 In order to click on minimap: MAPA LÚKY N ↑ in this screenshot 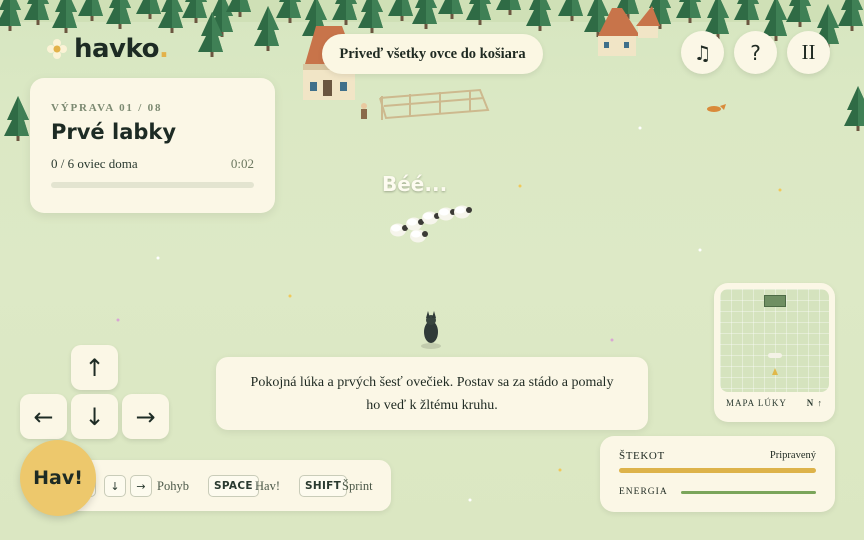, I will do `click(774, 352)`.